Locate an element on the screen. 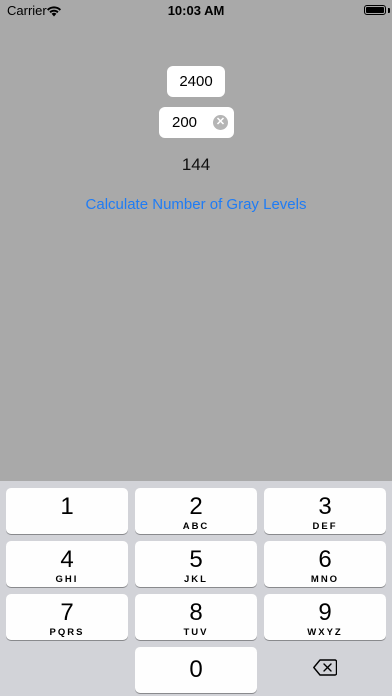 This screenshot has width=392, height=696. result-label: 144 is located at coordinates (196, 164).